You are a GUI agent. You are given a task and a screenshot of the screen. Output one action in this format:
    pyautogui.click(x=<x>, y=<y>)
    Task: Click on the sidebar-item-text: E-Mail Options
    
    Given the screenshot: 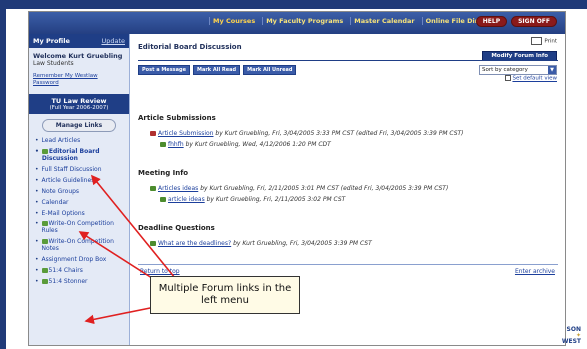 What is the action you would take?
    pyautogui.click(x=63, y=213)
    